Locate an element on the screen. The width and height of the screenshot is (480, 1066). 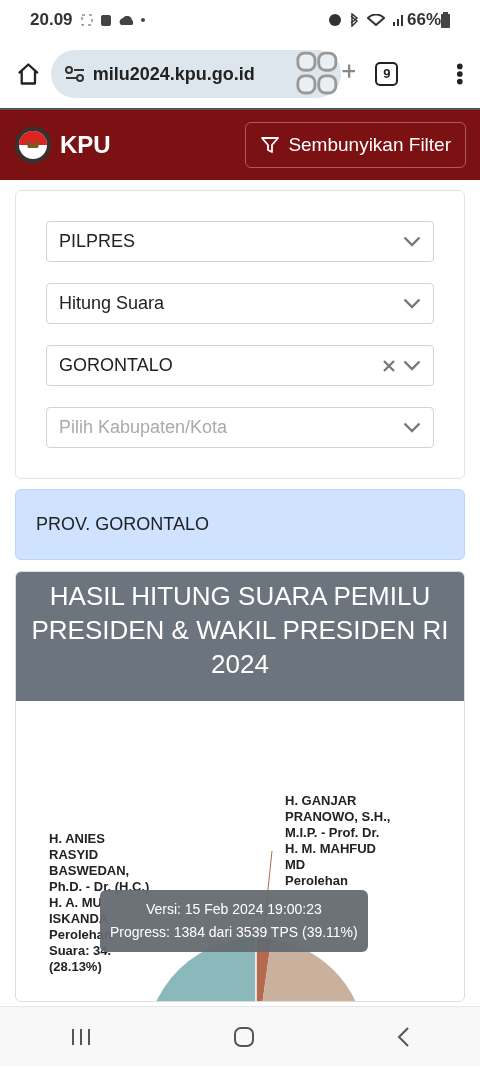
site-settings-icon is located at coordinates (74, 74).